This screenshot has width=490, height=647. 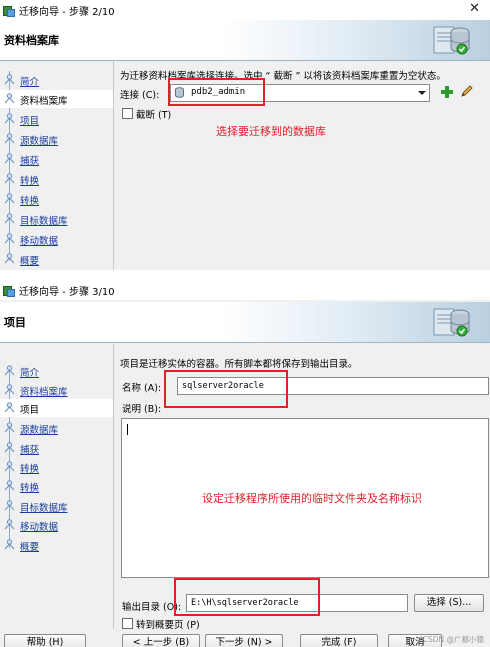 What do you see at coordinates (127, 429) in the screenshot?
I see `text-cursor` at bounding box center [127, 429].